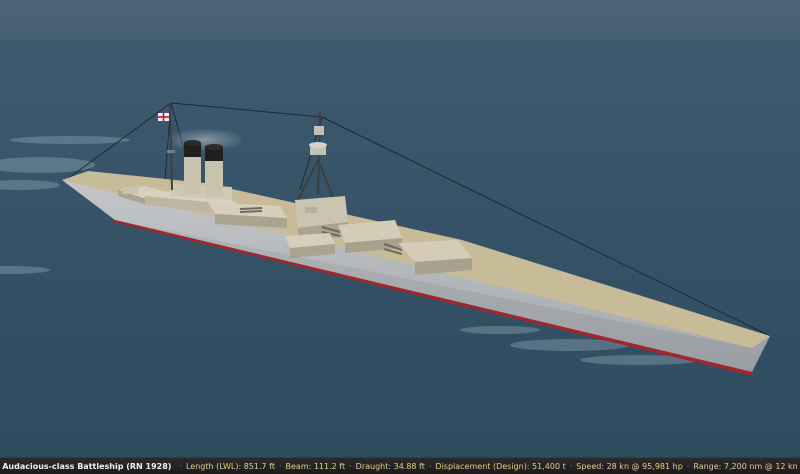 Image resolution: width=800 pixels, height=474 pixels. What do you see at coordinates (163, 117) in the screenshot?
I see `white-ensign-flag-icon` at bounding box center [163, 117].